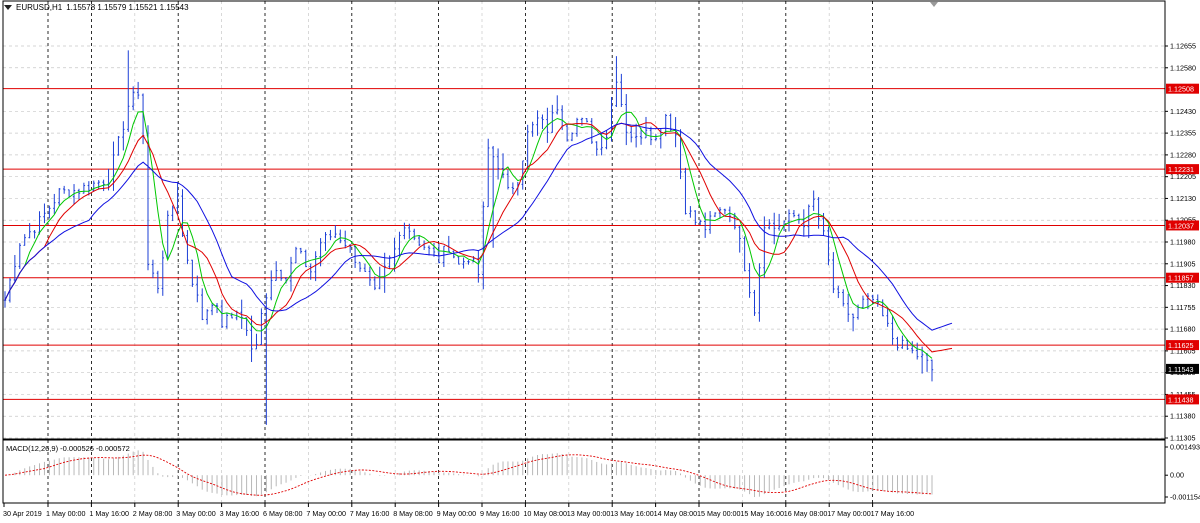 The height and width of the screenshot is (523, 1200). What do you see at coordinates (22, 513) in the screenshot?
I see `x-tick-label: 30 Apr 2019` at bounding box center [22, 513].